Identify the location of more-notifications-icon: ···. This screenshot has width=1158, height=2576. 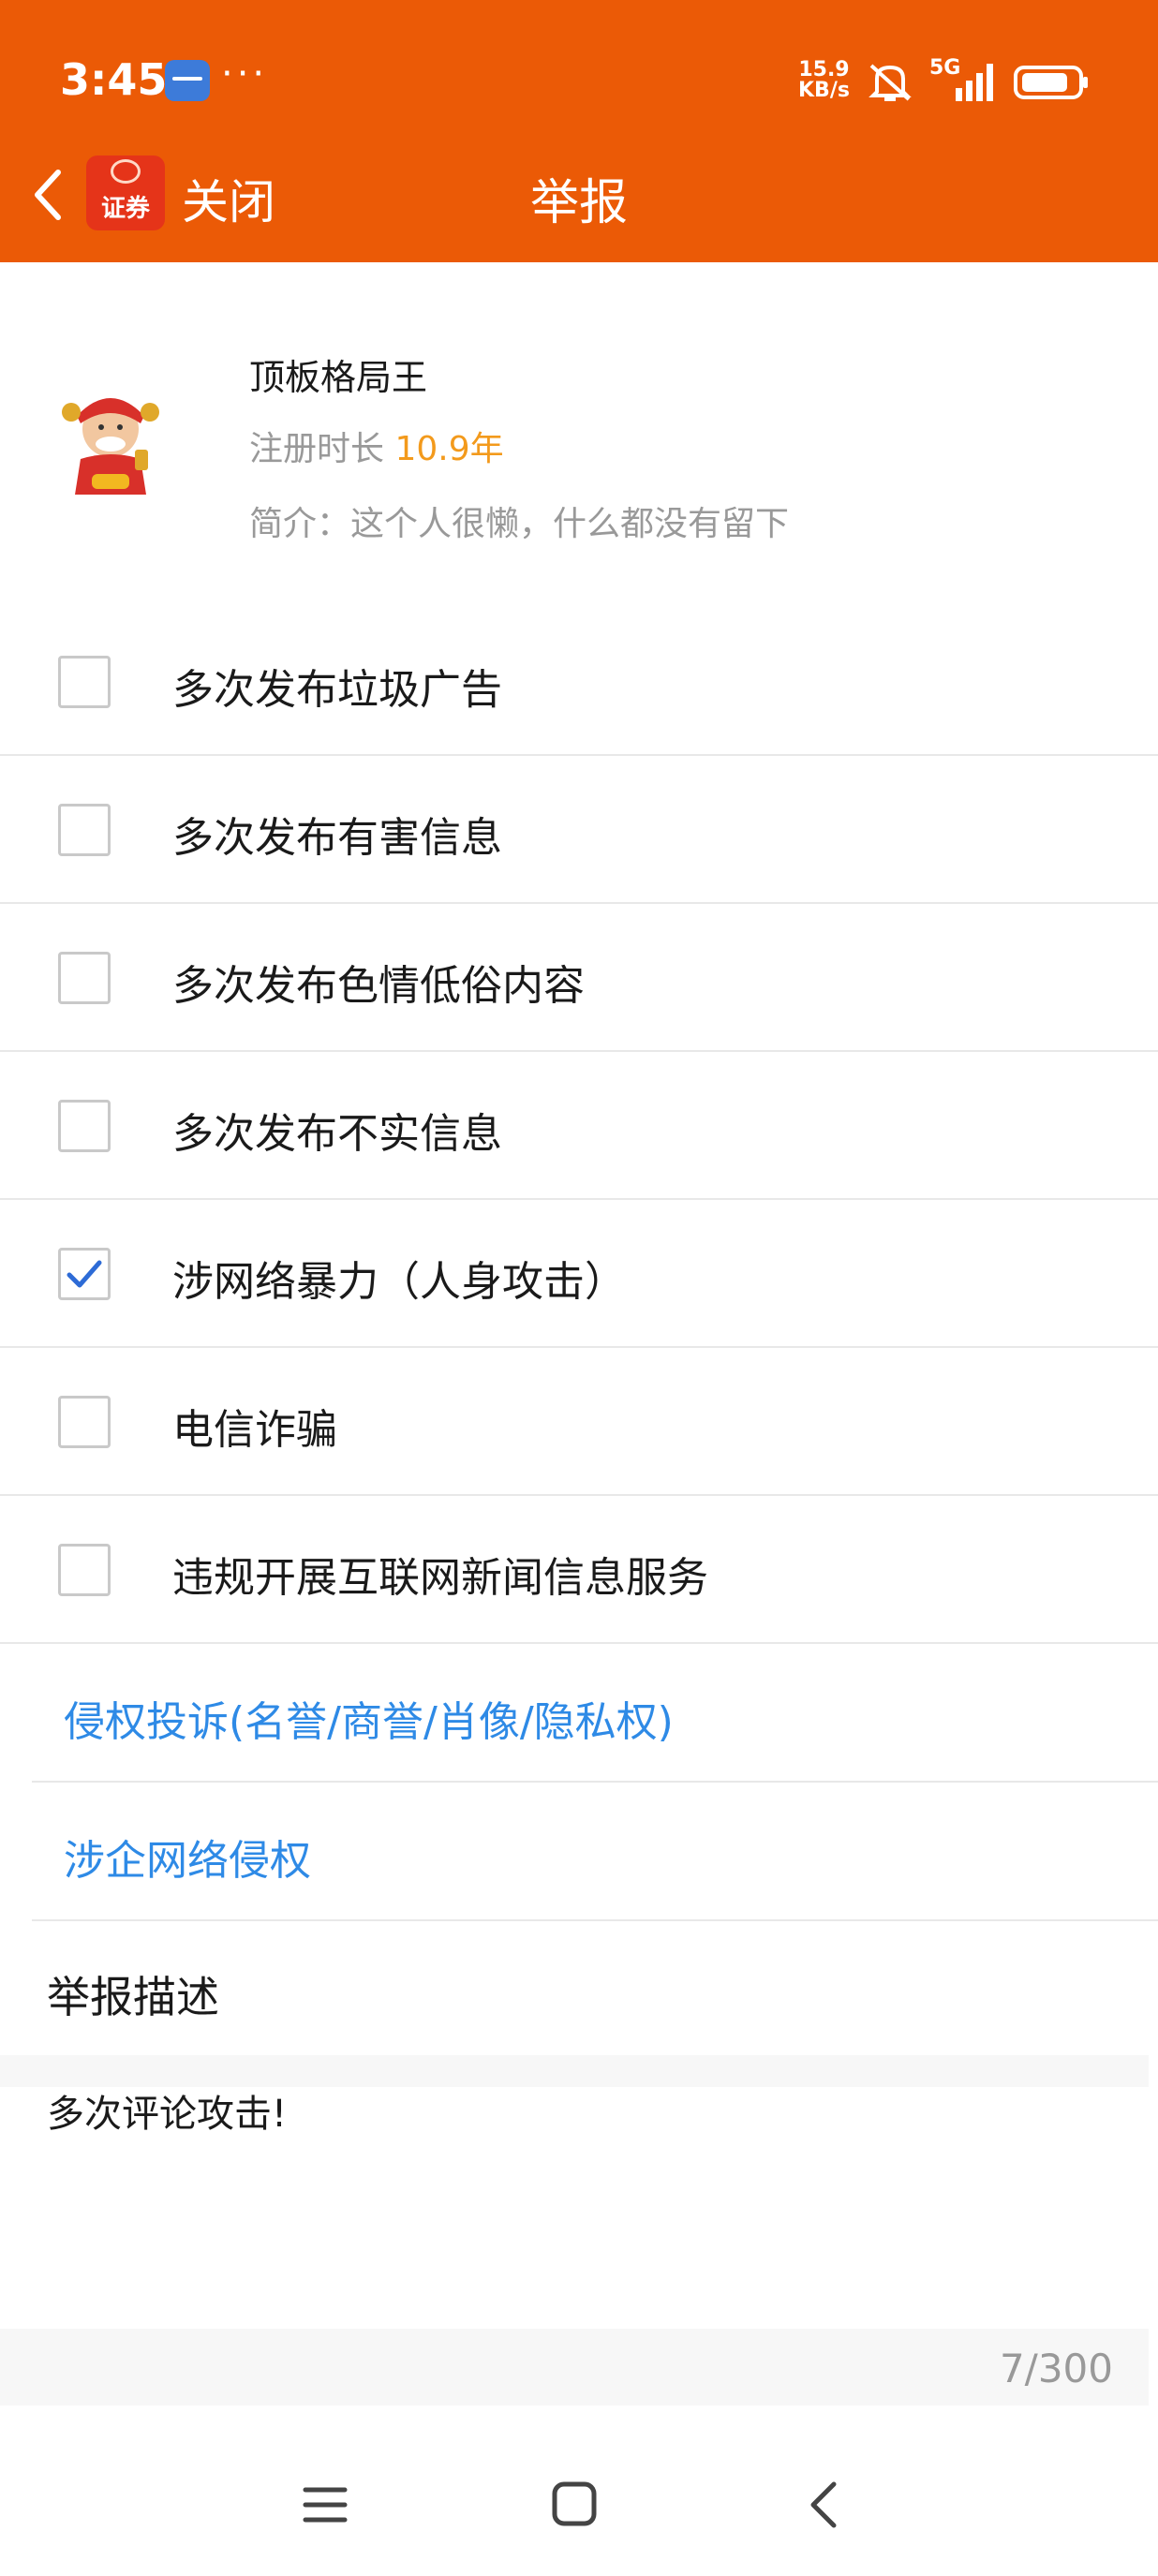
(245, 74).